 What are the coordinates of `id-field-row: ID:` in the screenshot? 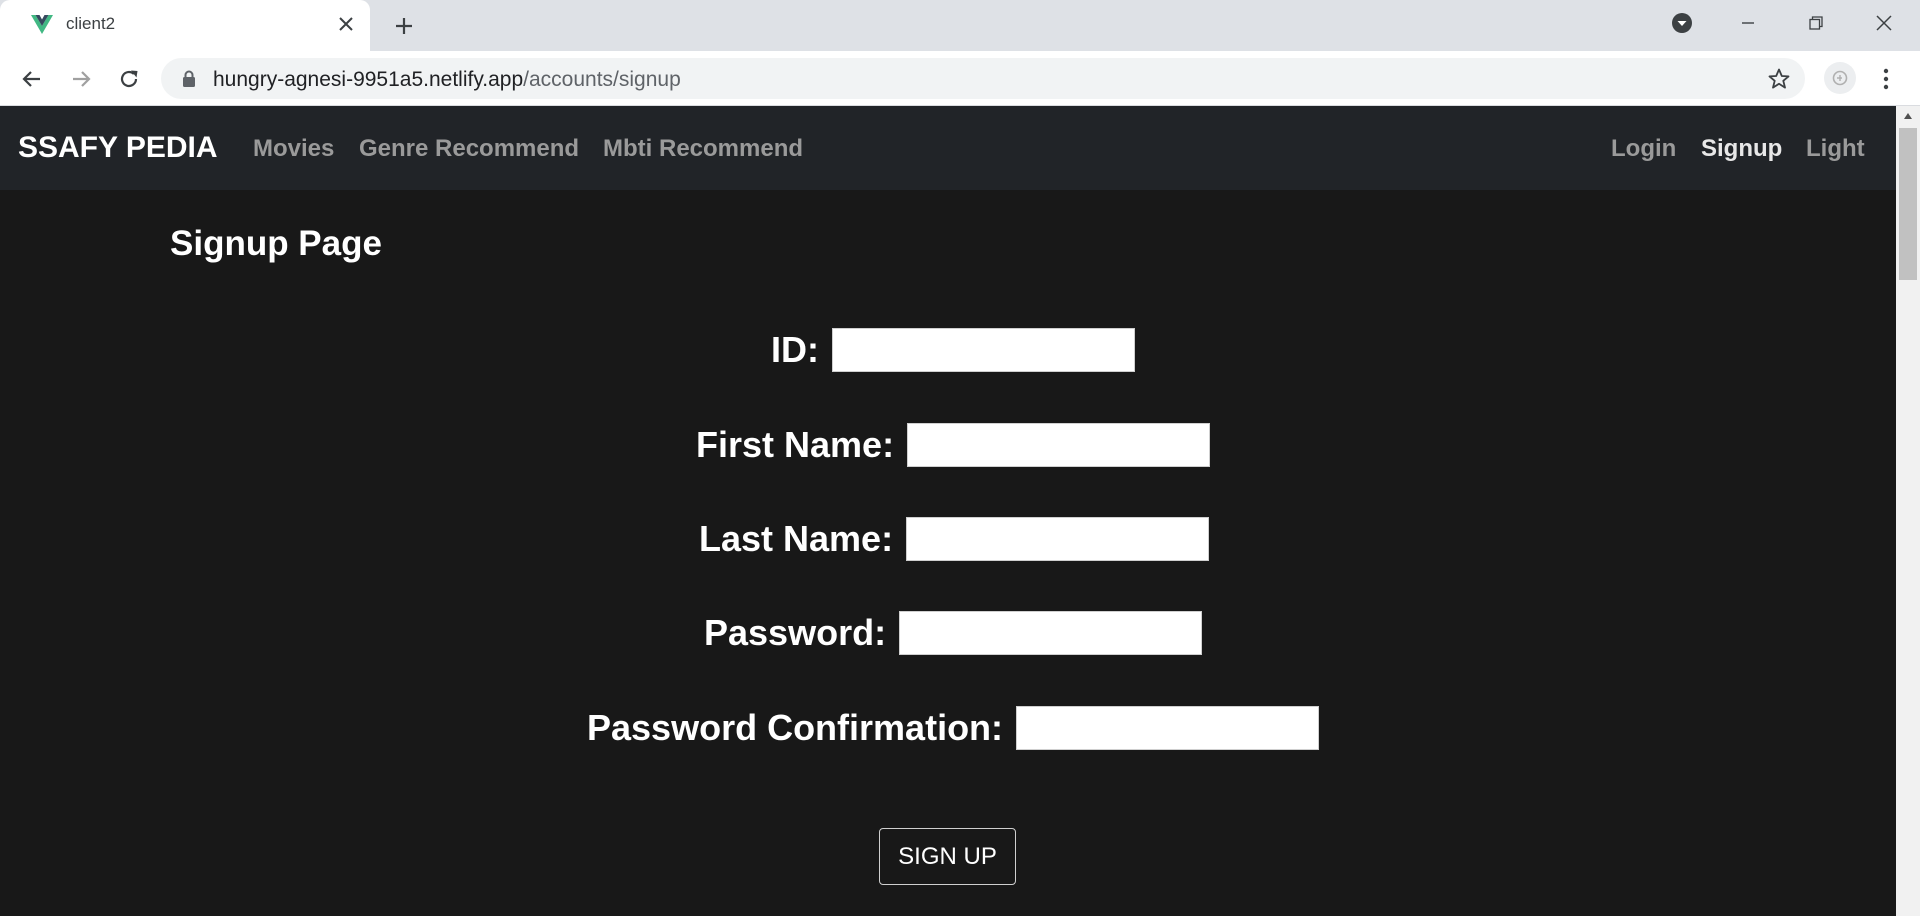 It's located at (953, 350).